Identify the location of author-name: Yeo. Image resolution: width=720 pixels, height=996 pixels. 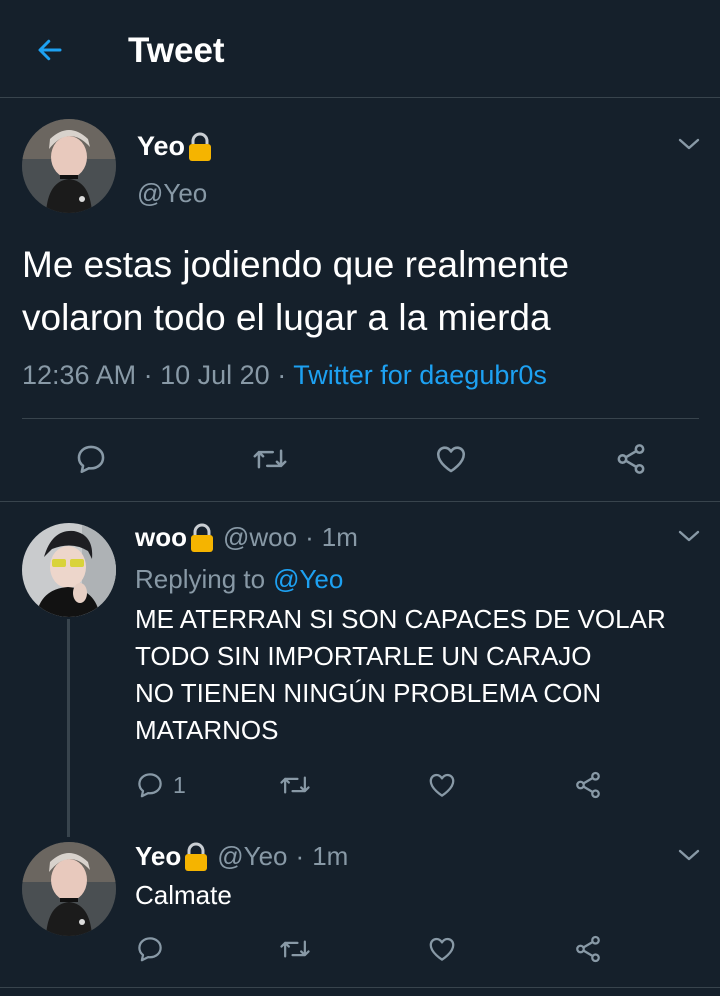
(161, 146).